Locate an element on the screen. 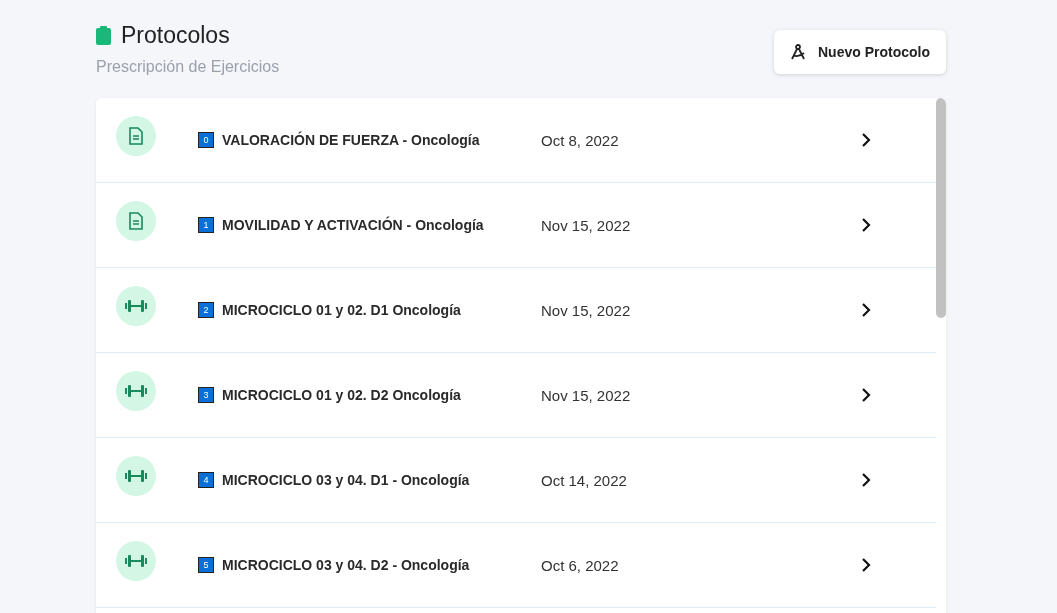 This screenshot has height=613, width=1057. index-badge: 2 is located at coordinates (206, 310).